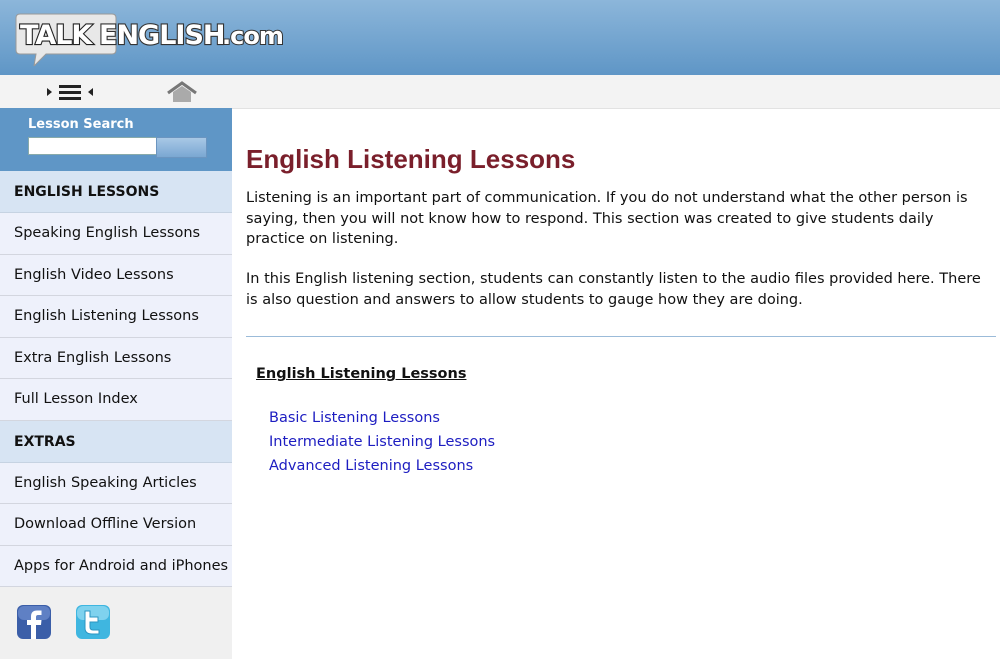 Image resolution: width=1000 pixels, height=659 pixels. Describe the element at coordinates (34, 622) in the screenshot. I see `facebook-icon` at that location.